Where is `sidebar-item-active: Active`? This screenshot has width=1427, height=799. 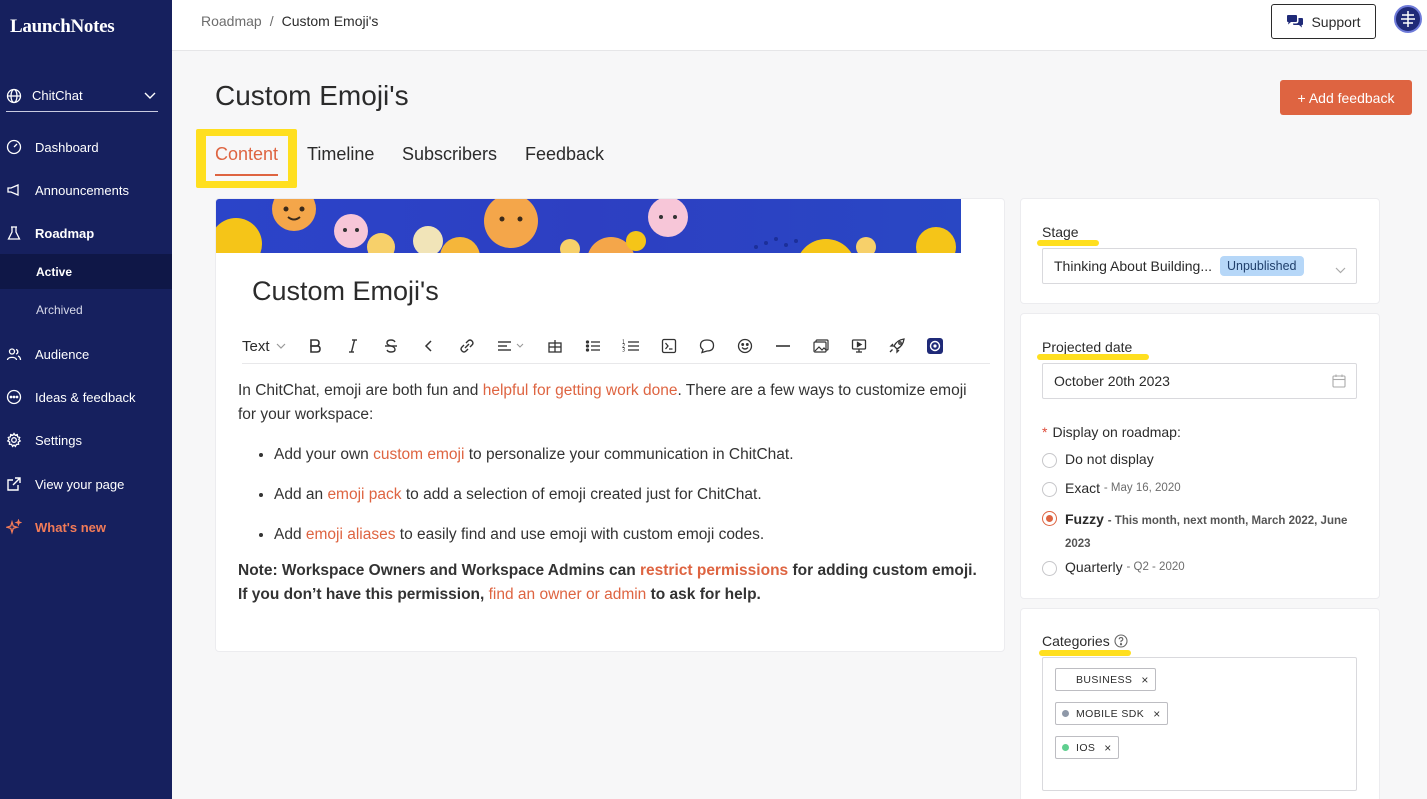 sidebar-item-active: Active is located at coordinates (86, 271).